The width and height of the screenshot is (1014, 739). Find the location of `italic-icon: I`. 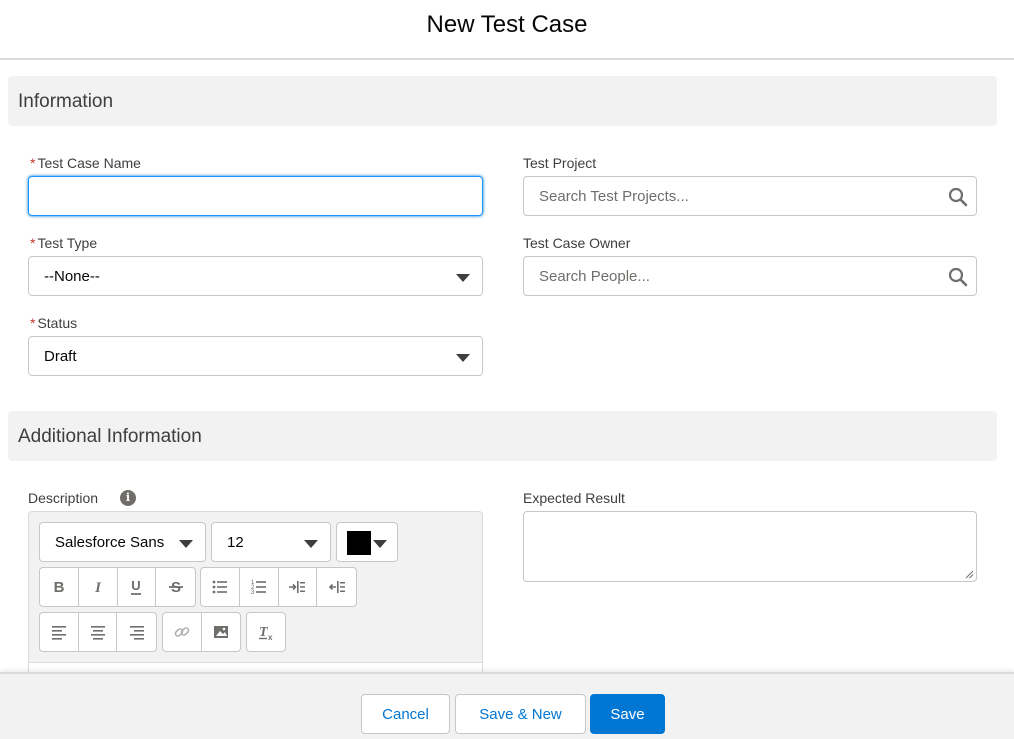

italic-icon: I is located at coordinates (98, 588).